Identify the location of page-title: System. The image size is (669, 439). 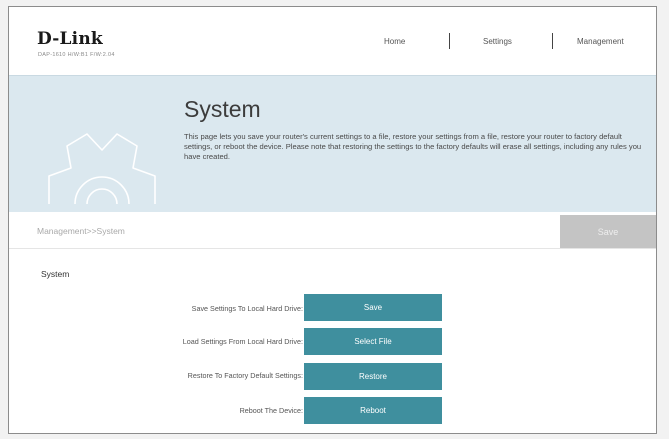
(222, 109).